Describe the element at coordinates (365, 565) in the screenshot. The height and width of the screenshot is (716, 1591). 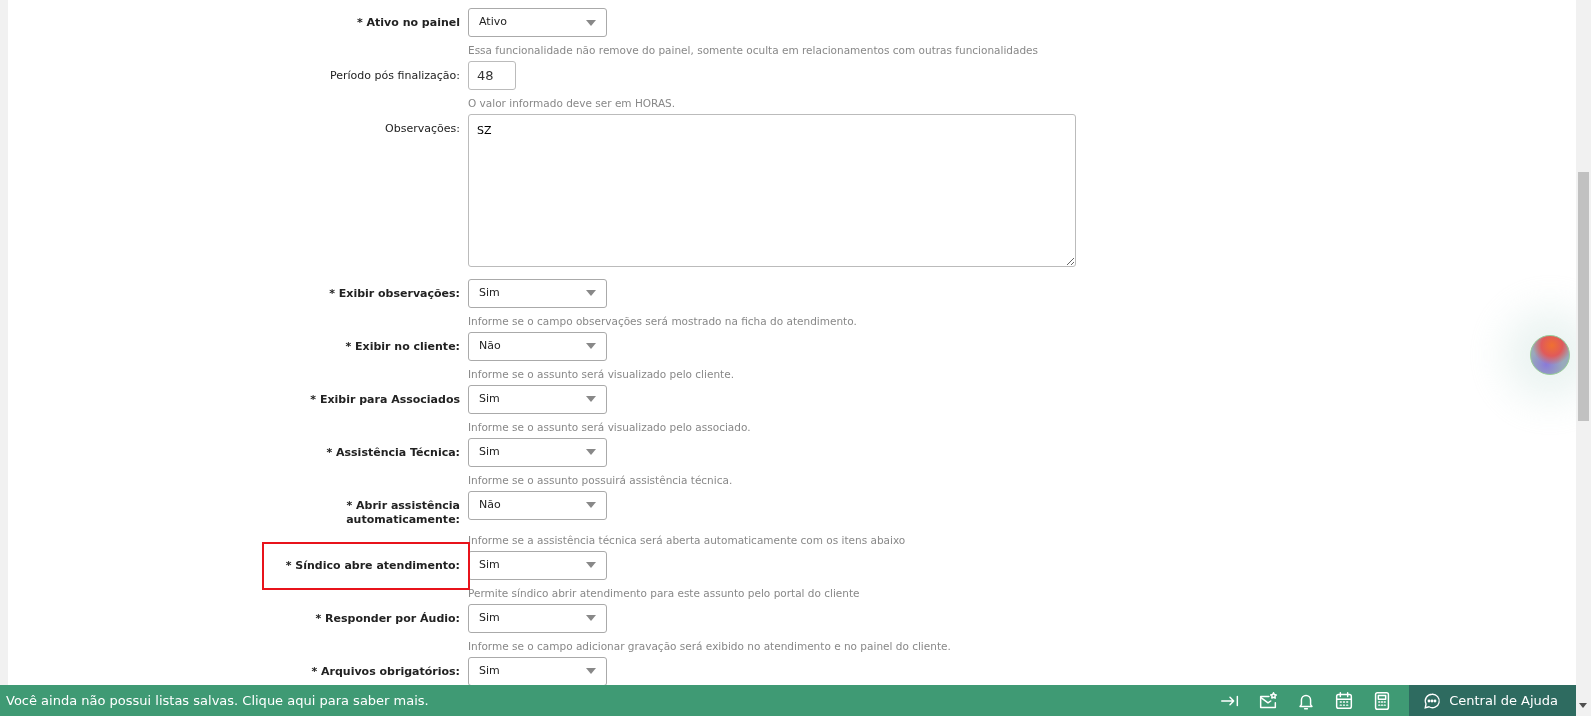
I see `field-label: * Síndico abre atendimento:` at that location.